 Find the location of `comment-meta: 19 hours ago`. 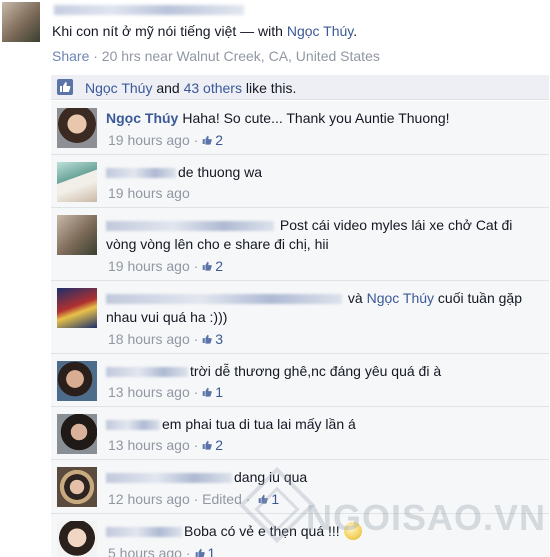

comment-meta: 19 hours ago is located at coordinates (149, 193).